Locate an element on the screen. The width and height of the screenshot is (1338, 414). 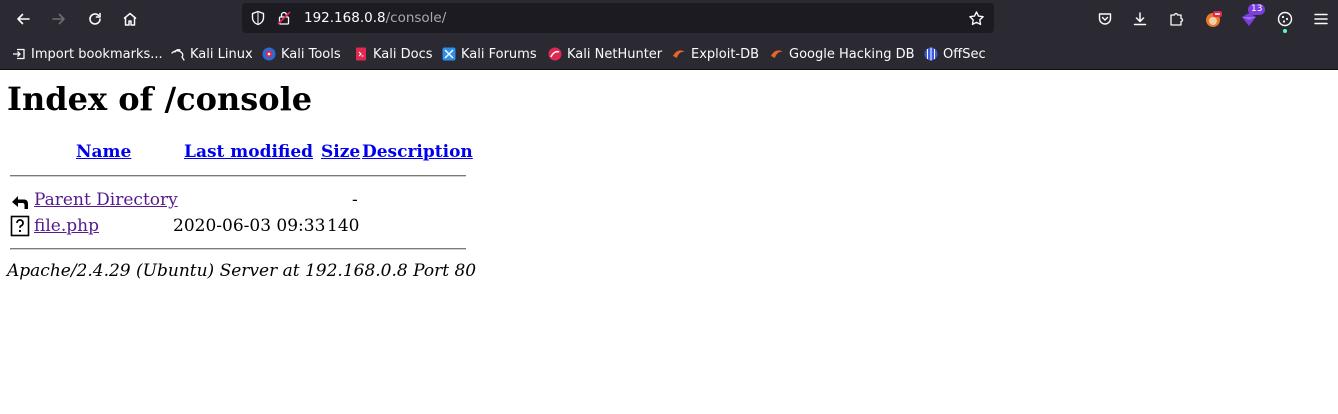
column-header-size: Size is located at coordinates (340, 152).